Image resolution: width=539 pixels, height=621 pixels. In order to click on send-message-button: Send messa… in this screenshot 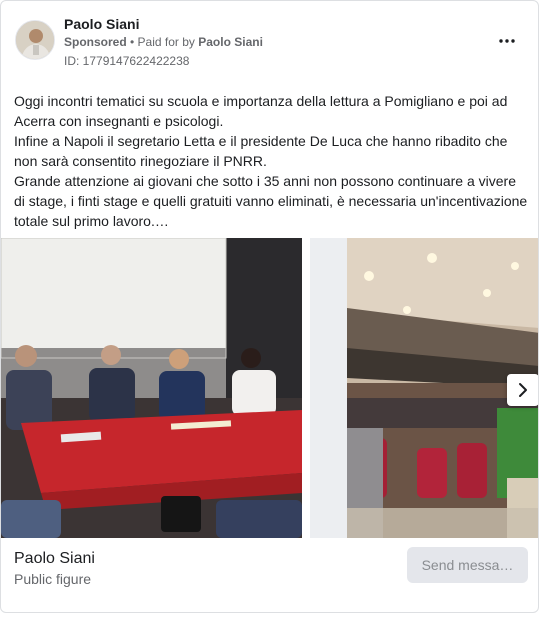, I will do `click(467, 565)`.